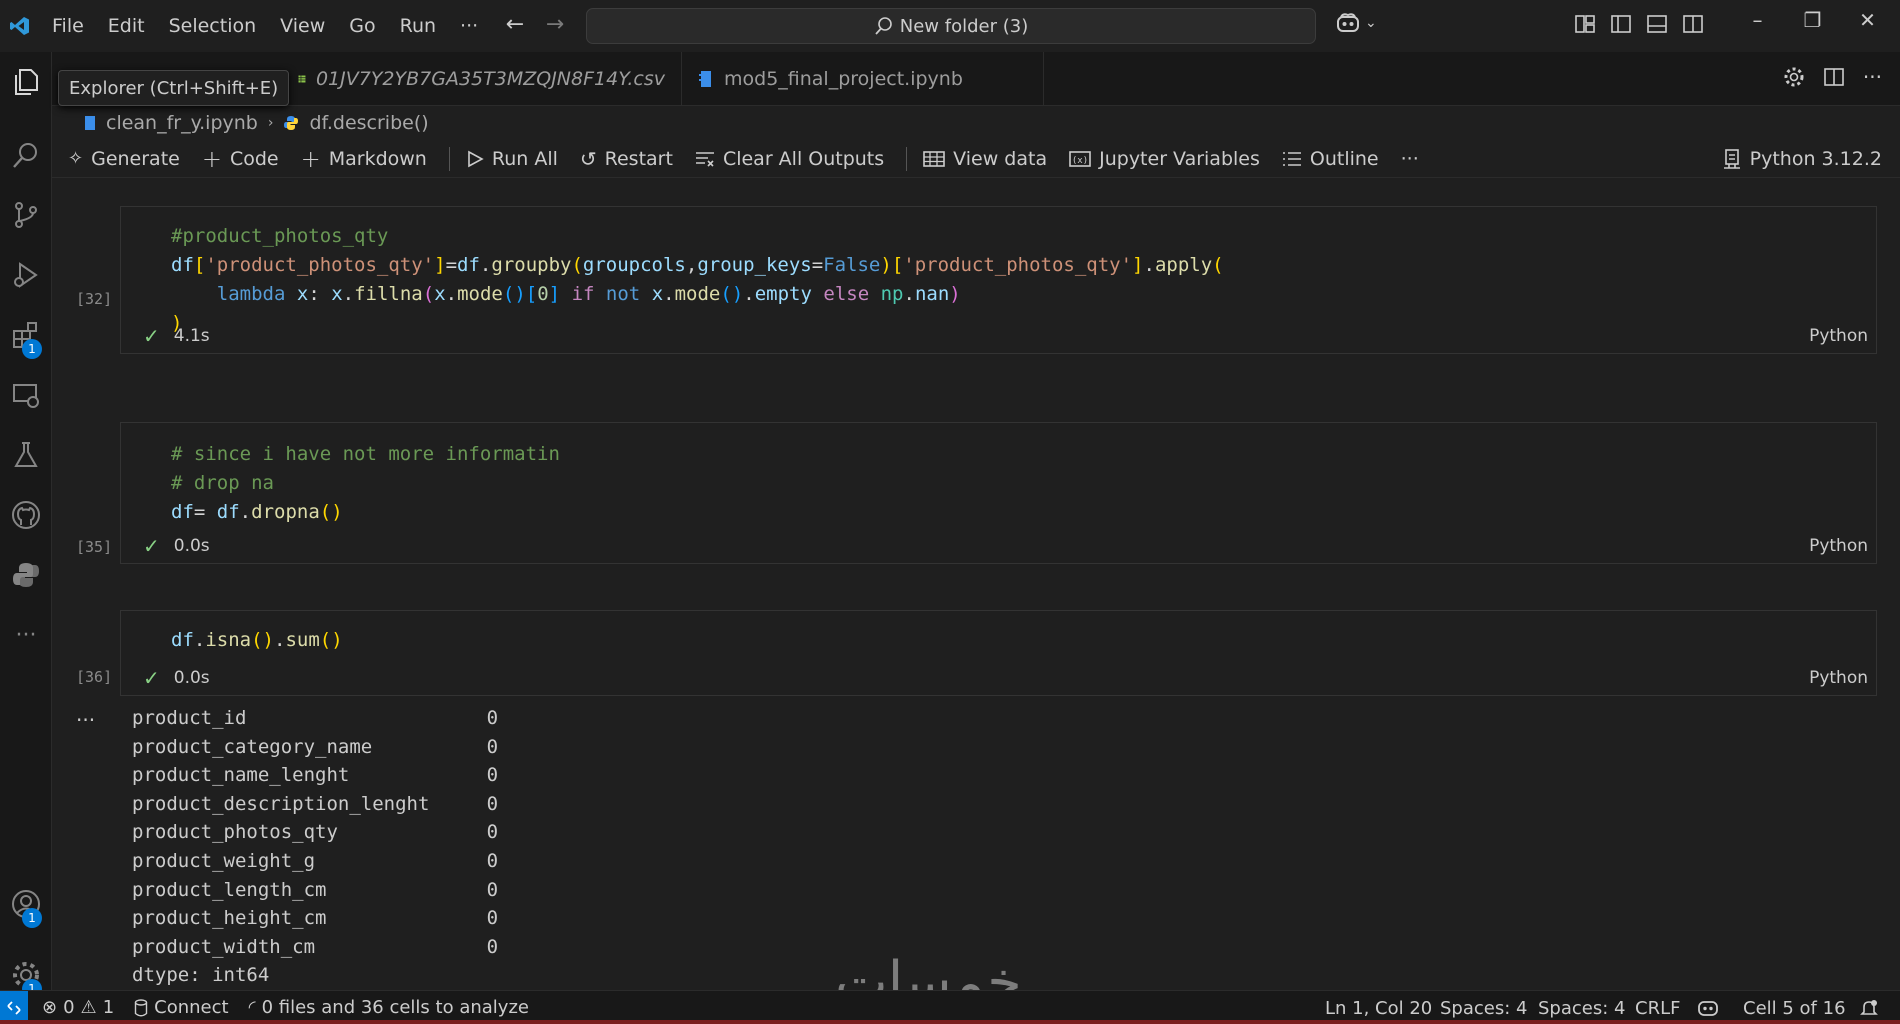 Image resolution: width=1900 pixels, height=1024 pixels. What do you see at coordinates (191, 1007) in the screenshot?
I see `connect-label: Connect` at bounding box center [191, 1007].